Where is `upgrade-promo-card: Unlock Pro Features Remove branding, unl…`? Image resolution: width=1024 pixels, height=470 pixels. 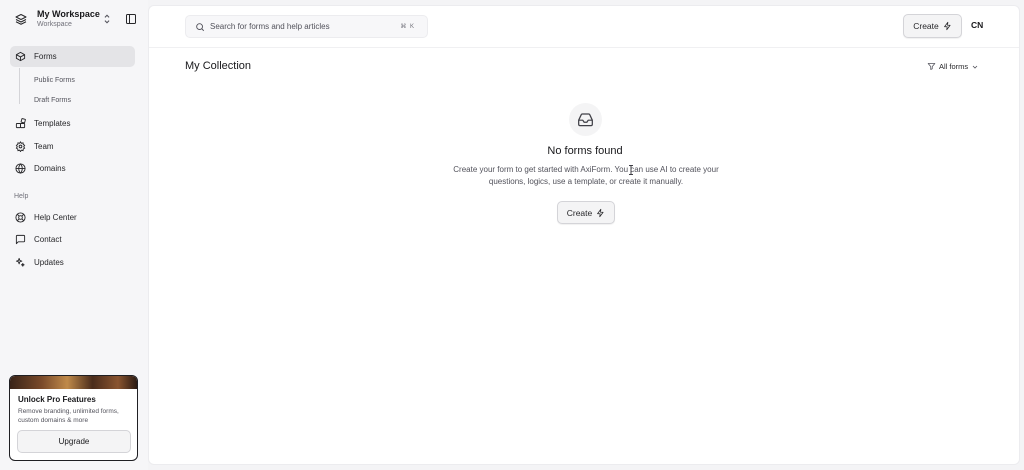 upgrade-promo-card: Unlock Pro Features Remove branding, unl… is located at coordinates (73, 418).